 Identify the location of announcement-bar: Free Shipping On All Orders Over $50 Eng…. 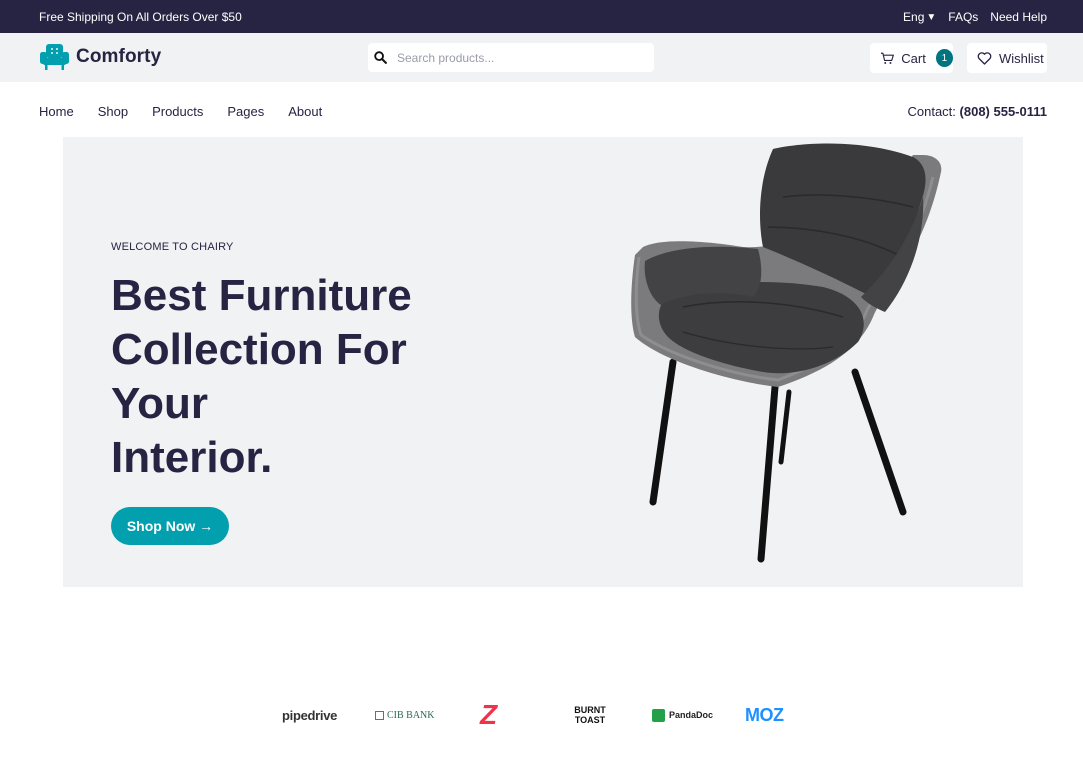
(541, 16).